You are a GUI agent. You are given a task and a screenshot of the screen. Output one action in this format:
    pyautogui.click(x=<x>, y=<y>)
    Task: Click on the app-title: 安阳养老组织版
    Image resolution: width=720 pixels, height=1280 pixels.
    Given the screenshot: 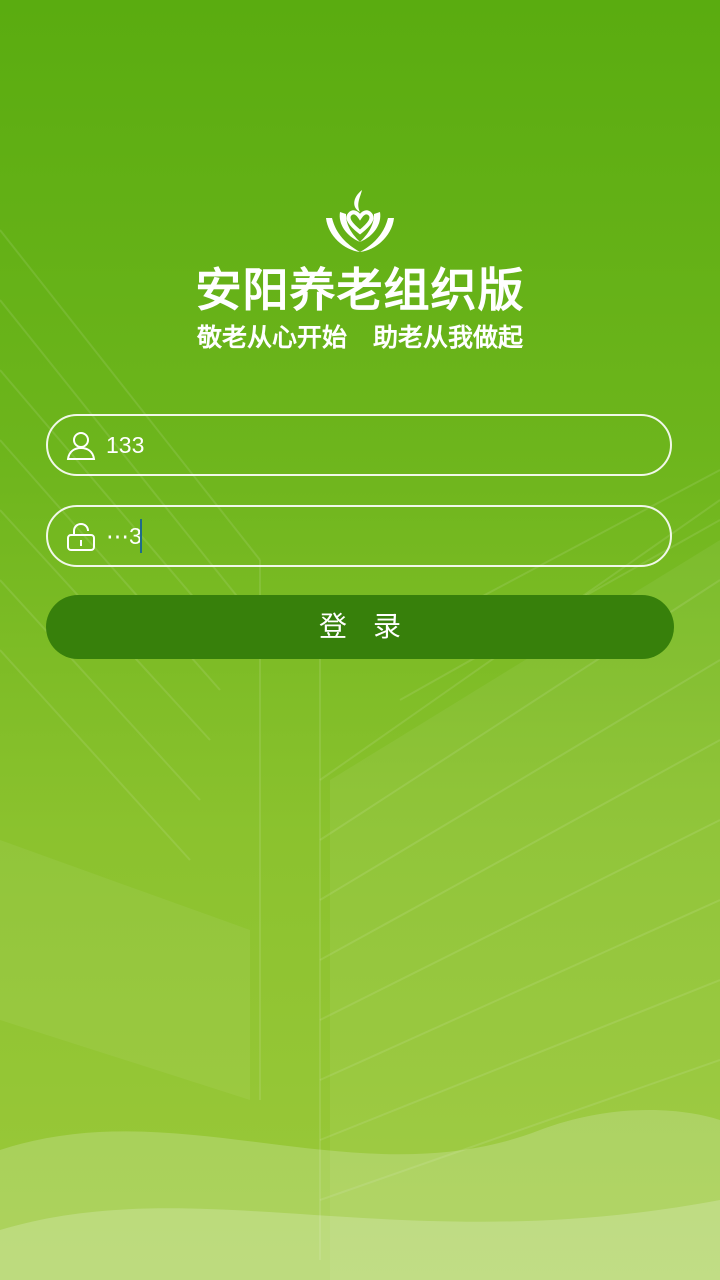 What is the action you would take?
    pyautogui.click(x=360, y=290)
    